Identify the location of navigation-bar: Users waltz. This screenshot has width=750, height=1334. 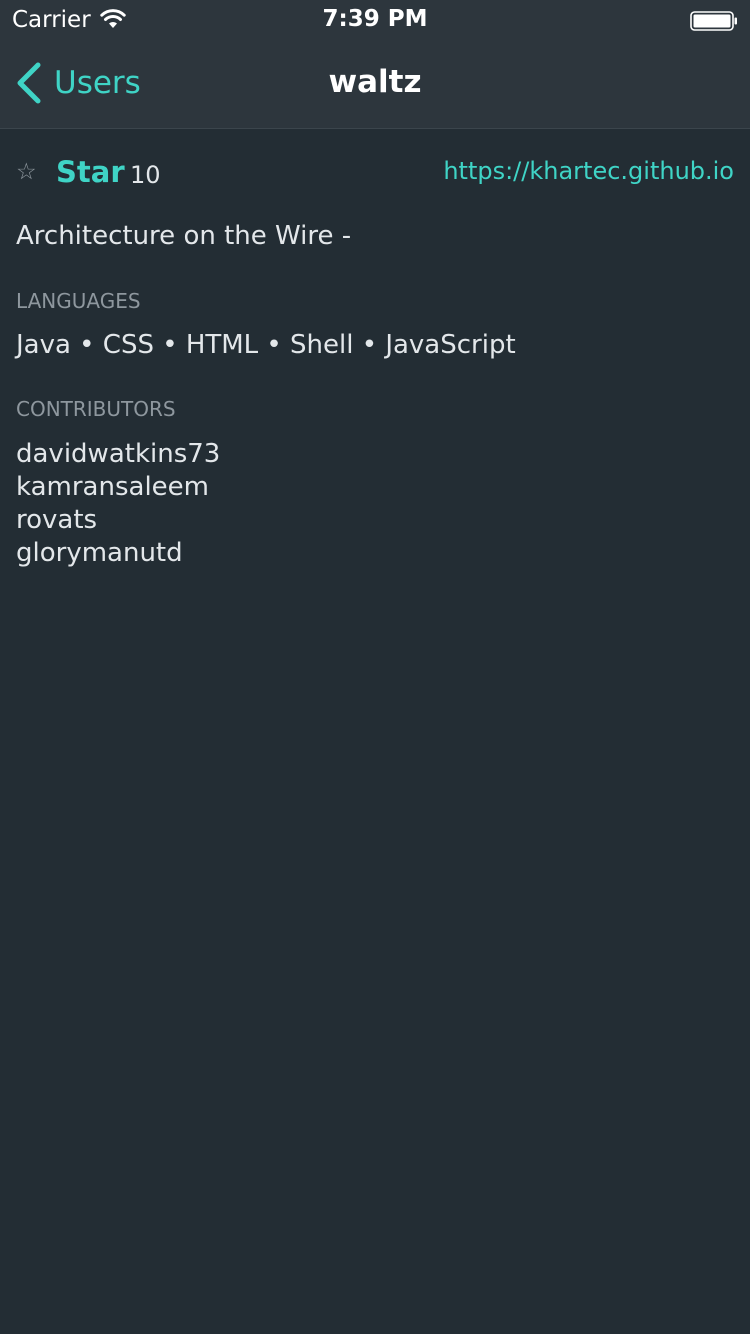
(375, 84).